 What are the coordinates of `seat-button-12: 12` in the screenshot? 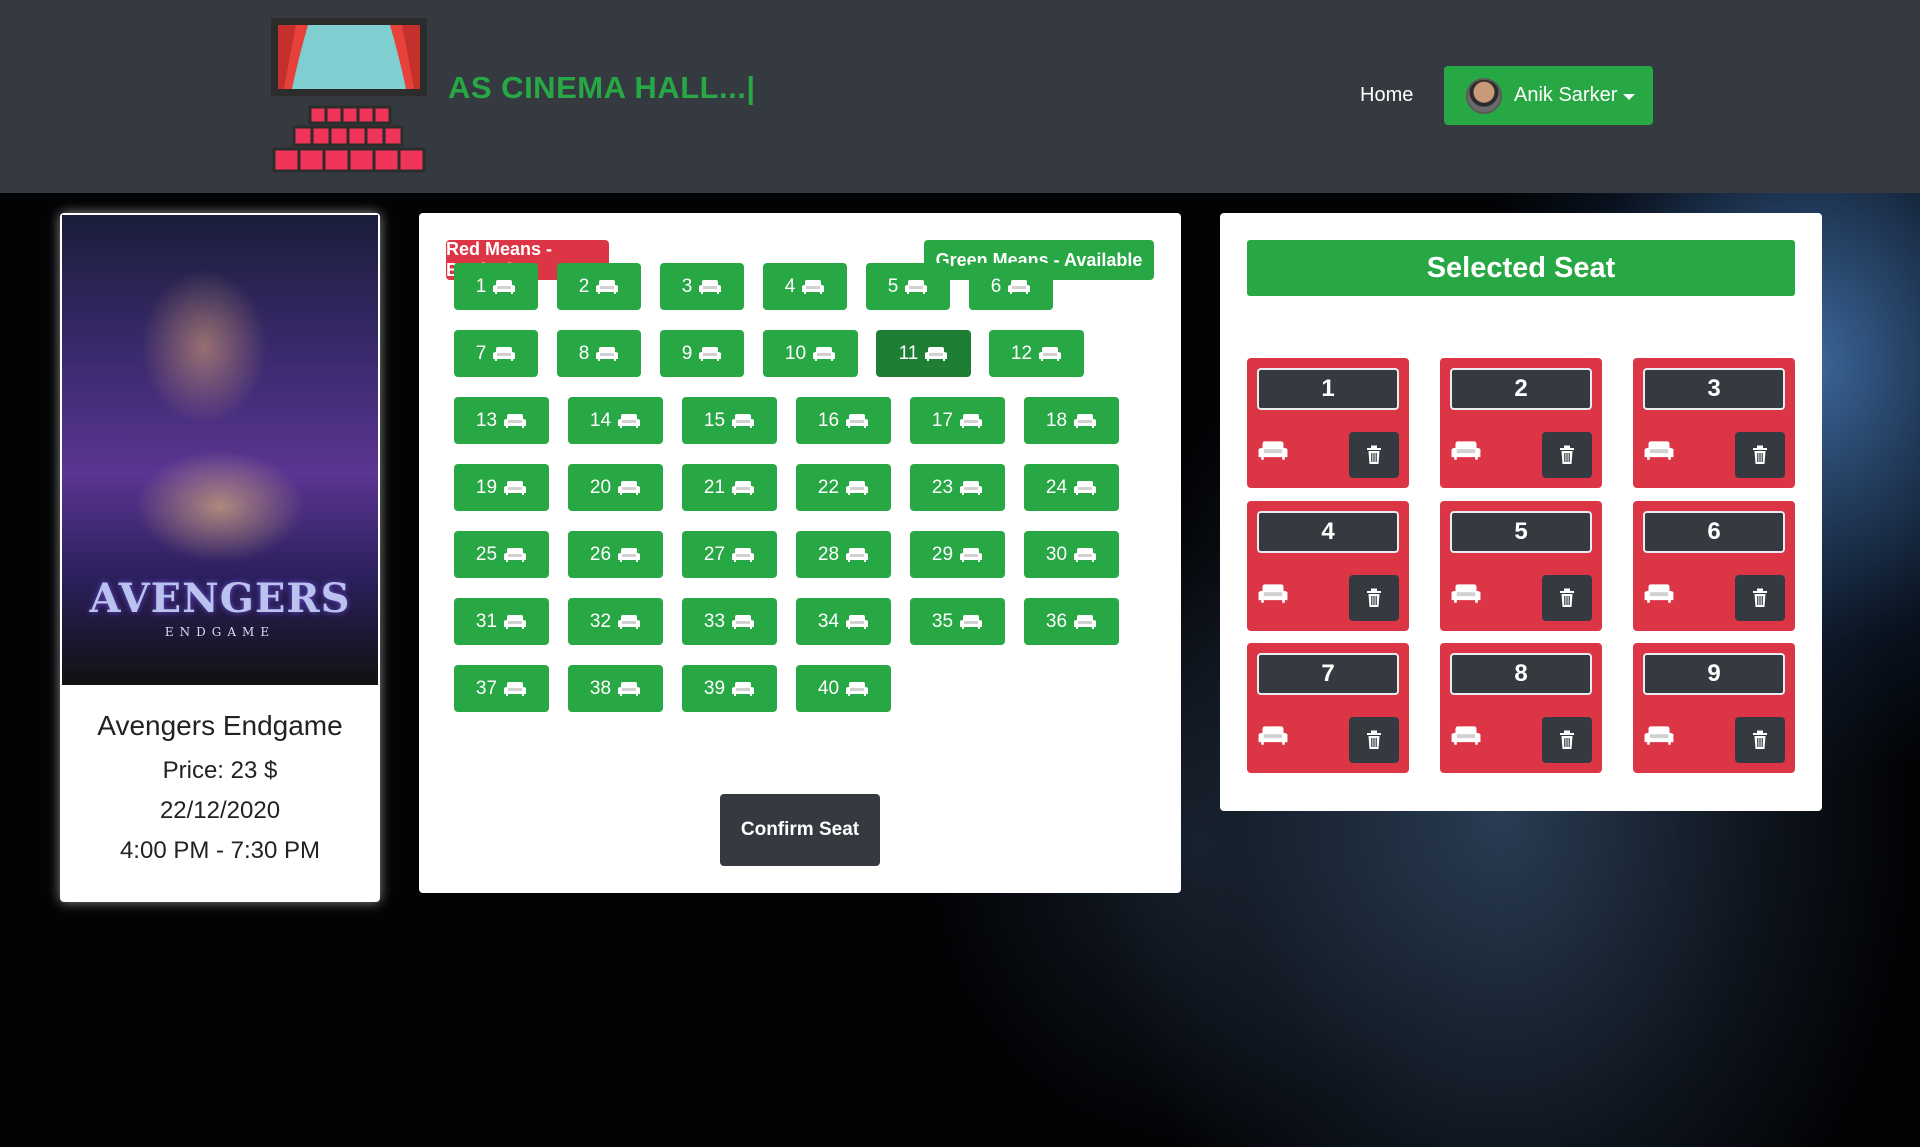 It's located at (1036, 353).